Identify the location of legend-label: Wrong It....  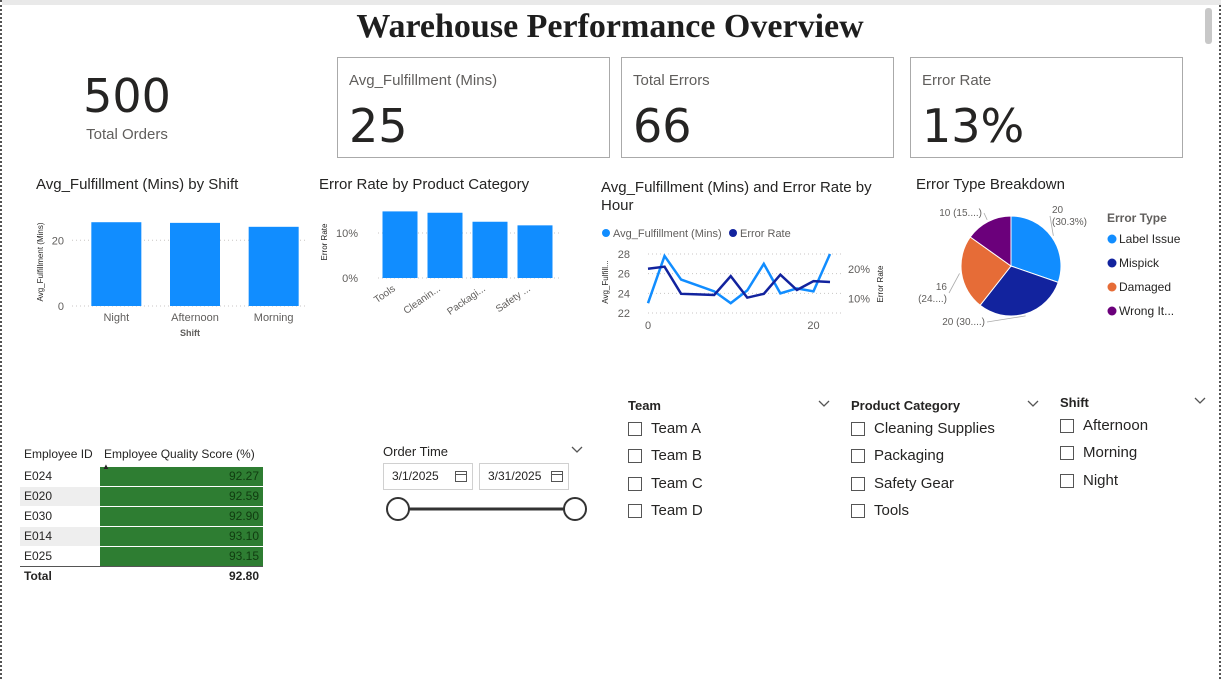
(1146, 311).